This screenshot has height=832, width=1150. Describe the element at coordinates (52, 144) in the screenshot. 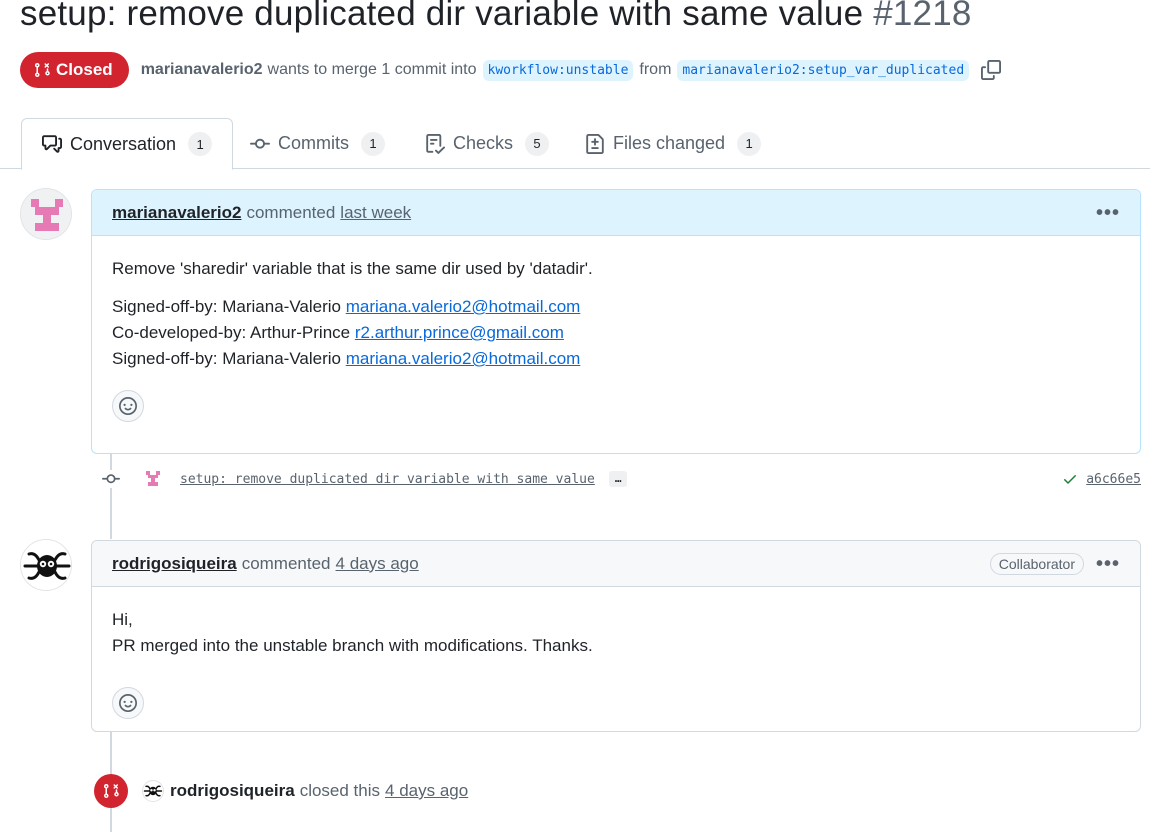

I see `comment-discussion-icon` at that location.